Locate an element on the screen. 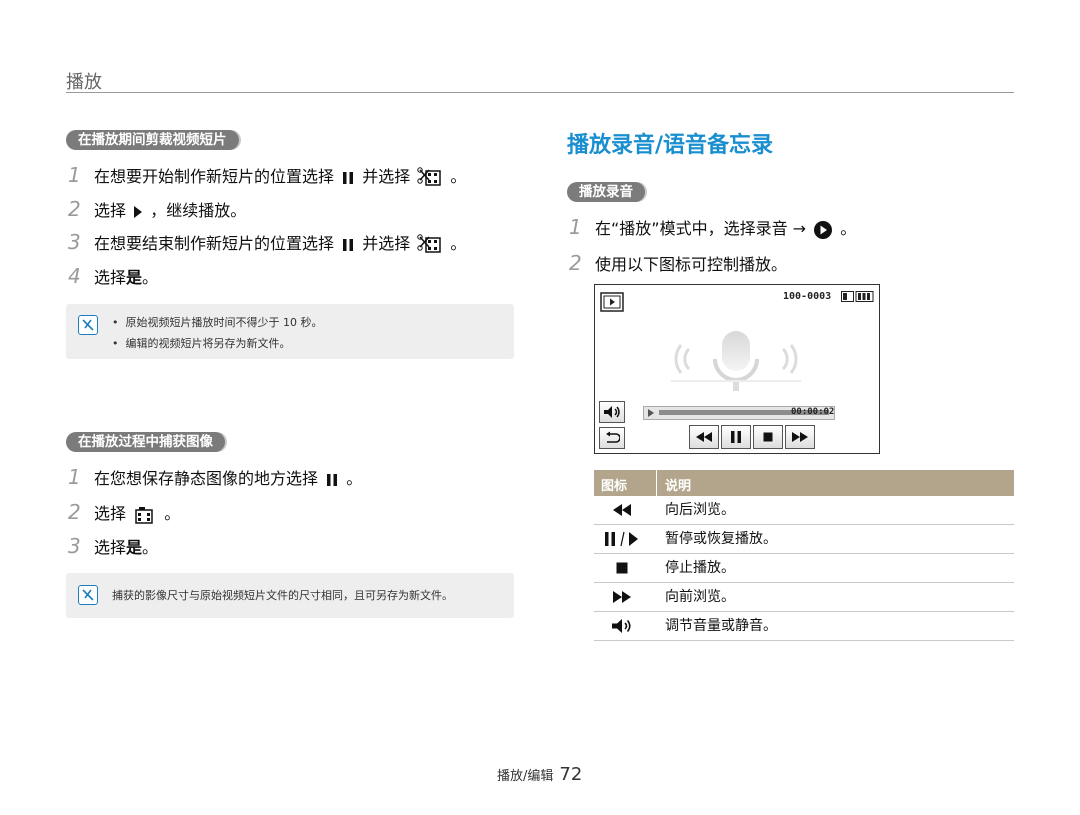 The width and height of the screenshot is (1080, 815). trim-section-pill: 在播放期间剪裁视频短片 is located at coordinates (152, 140).